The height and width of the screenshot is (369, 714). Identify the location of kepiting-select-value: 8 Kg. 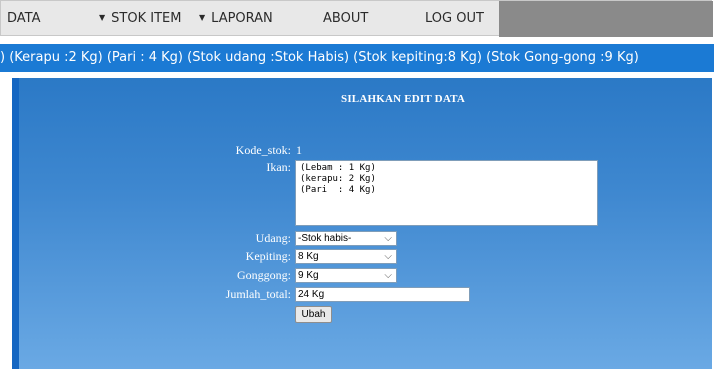
(308, 256).